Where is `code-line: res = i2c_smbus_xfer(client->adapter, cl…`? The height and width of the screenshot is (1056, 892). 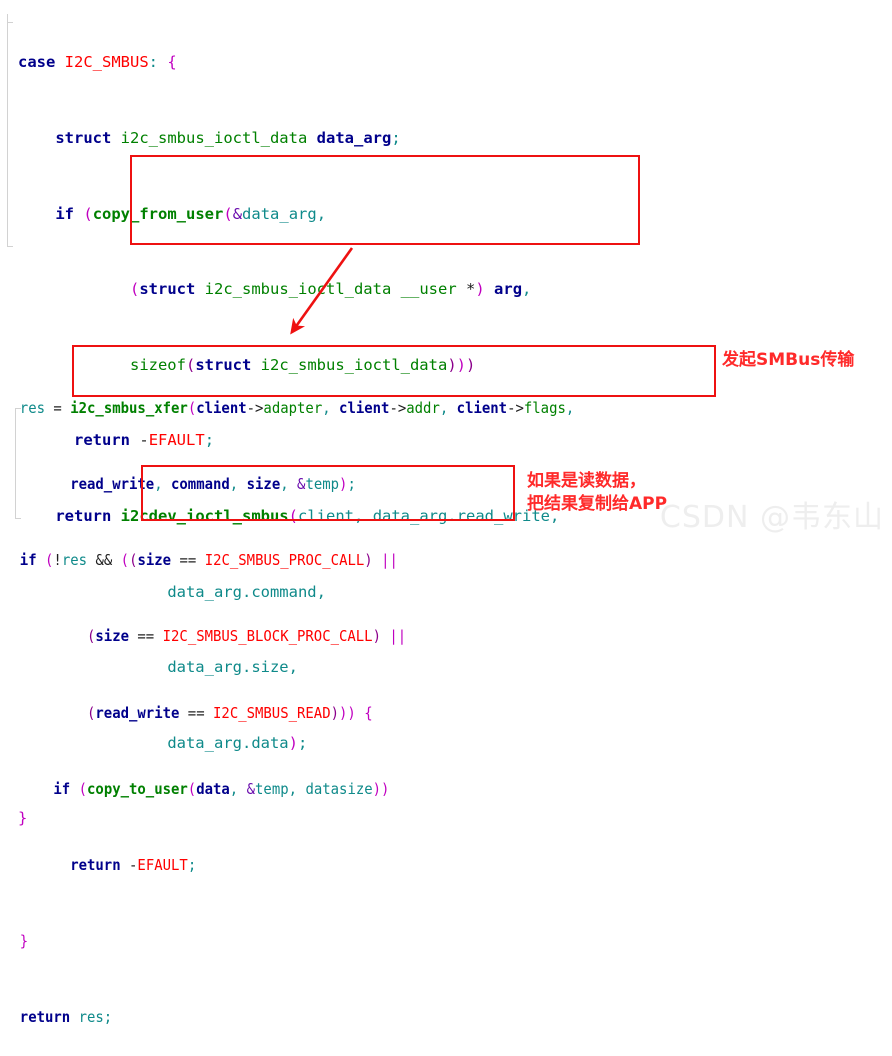 code-line: res = i2c_smbus_xfer(client->adapter, cl… is located at coordinates (297, 407).